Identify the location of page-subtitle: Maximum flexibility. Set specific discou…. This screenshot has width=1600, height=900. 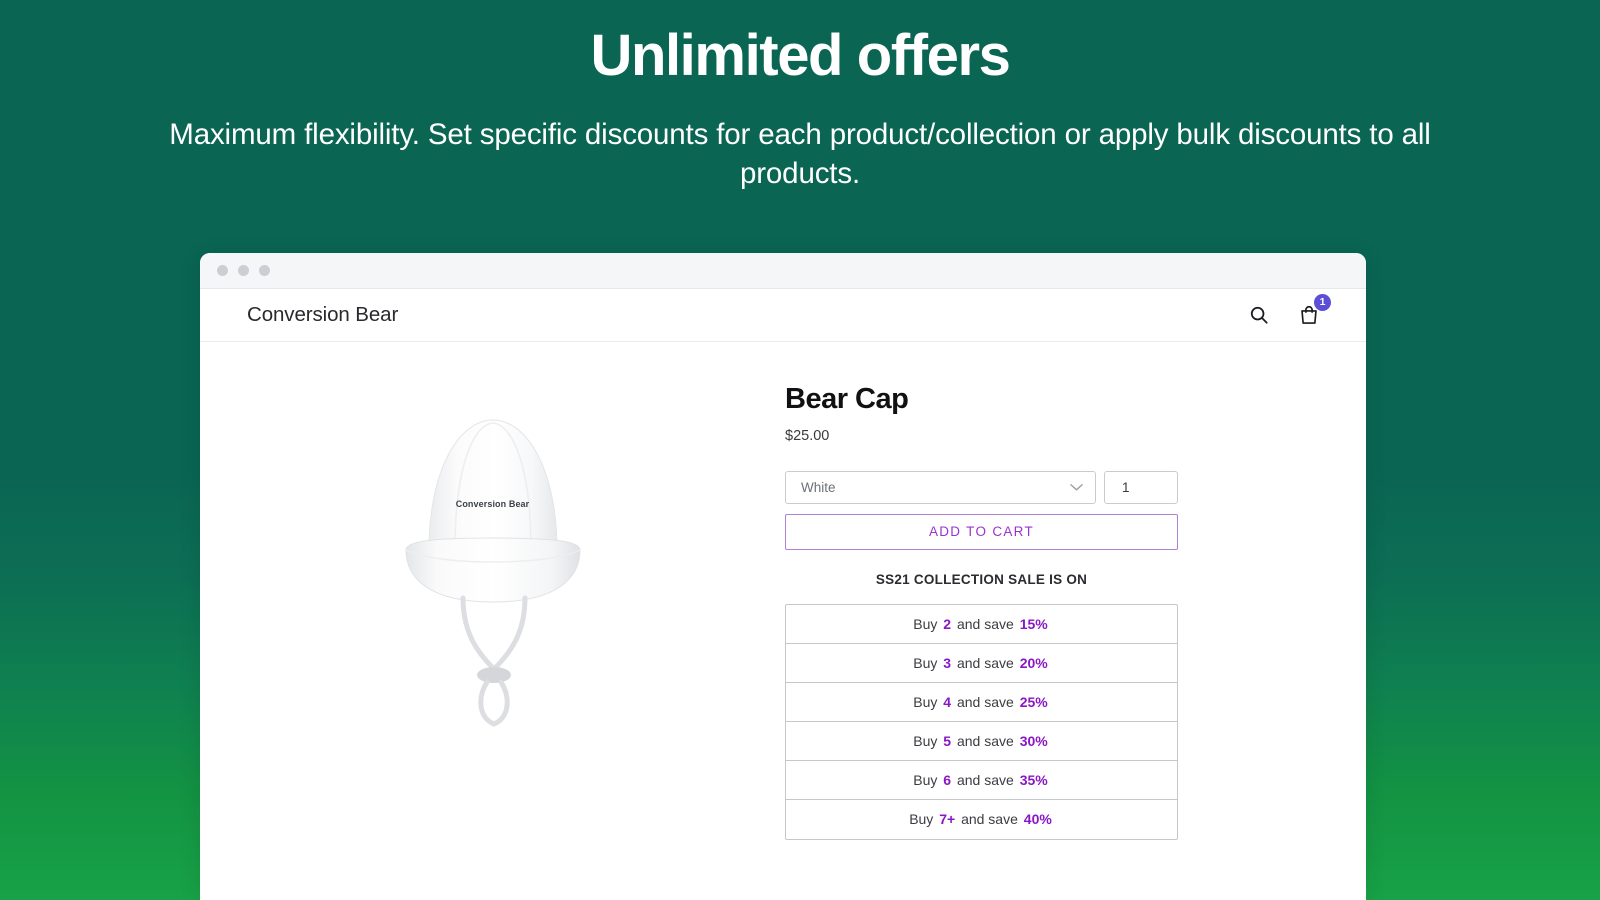
(800, 154).